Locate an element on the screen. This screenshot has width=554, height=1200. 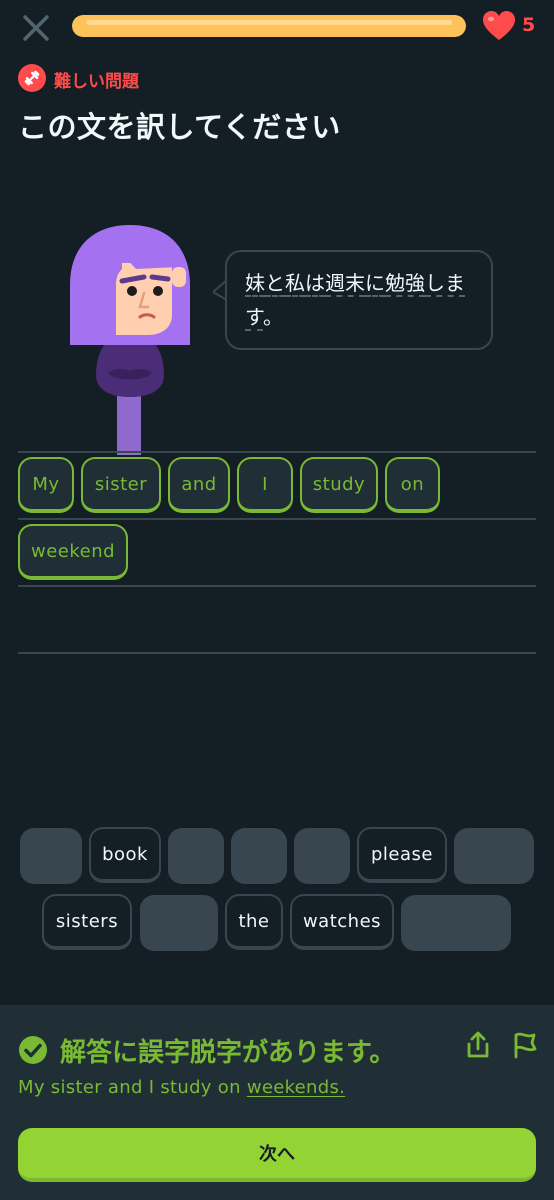
answer-tile: My is located at coordinates (46, 485).